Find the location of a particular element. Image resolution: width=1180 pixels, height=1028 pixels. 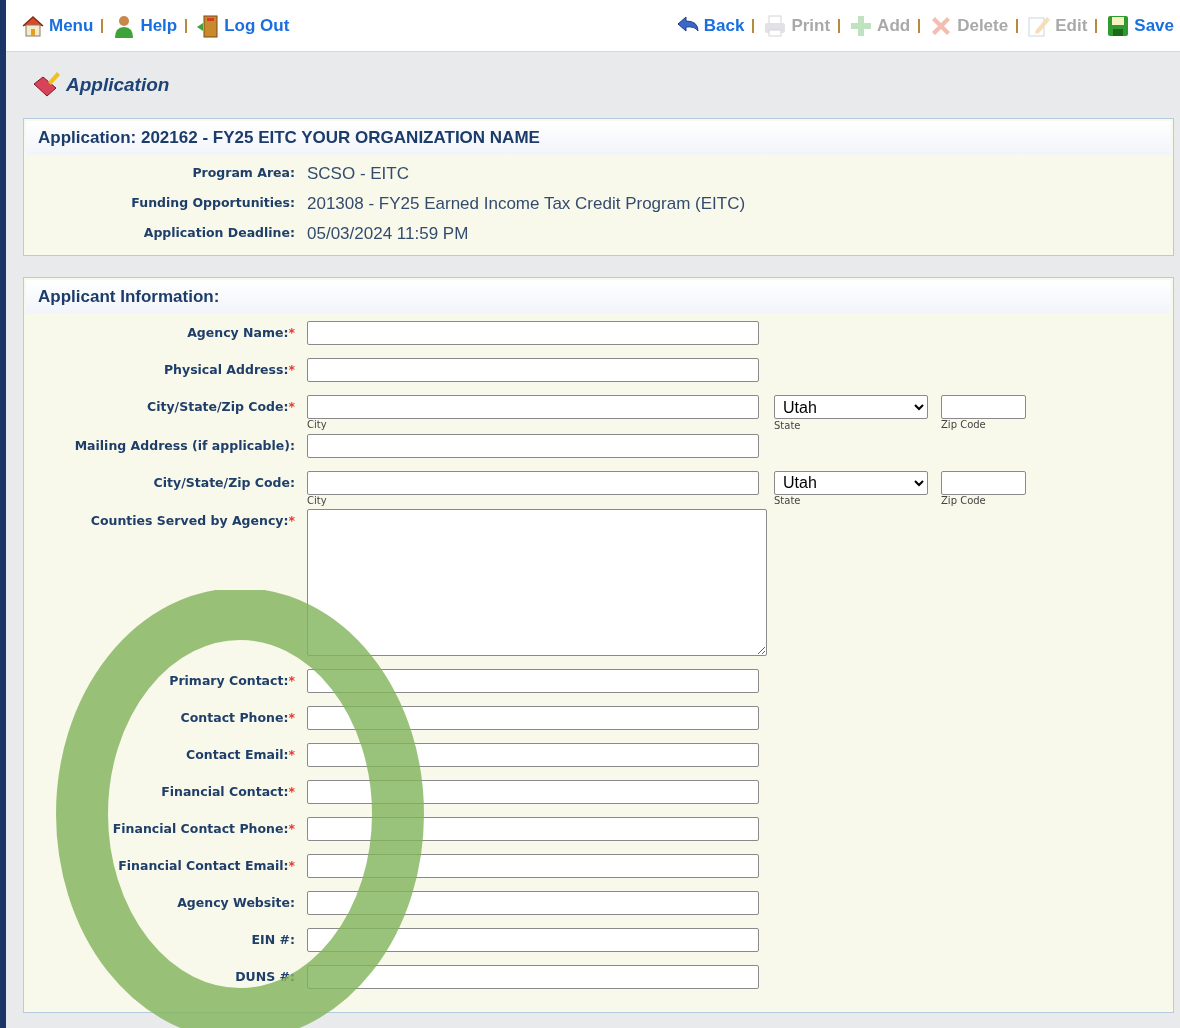

section-title: Application: 202162 - FY25 EITC YOUR ORGANIZATION NAME is located at coordinates (598, 138).